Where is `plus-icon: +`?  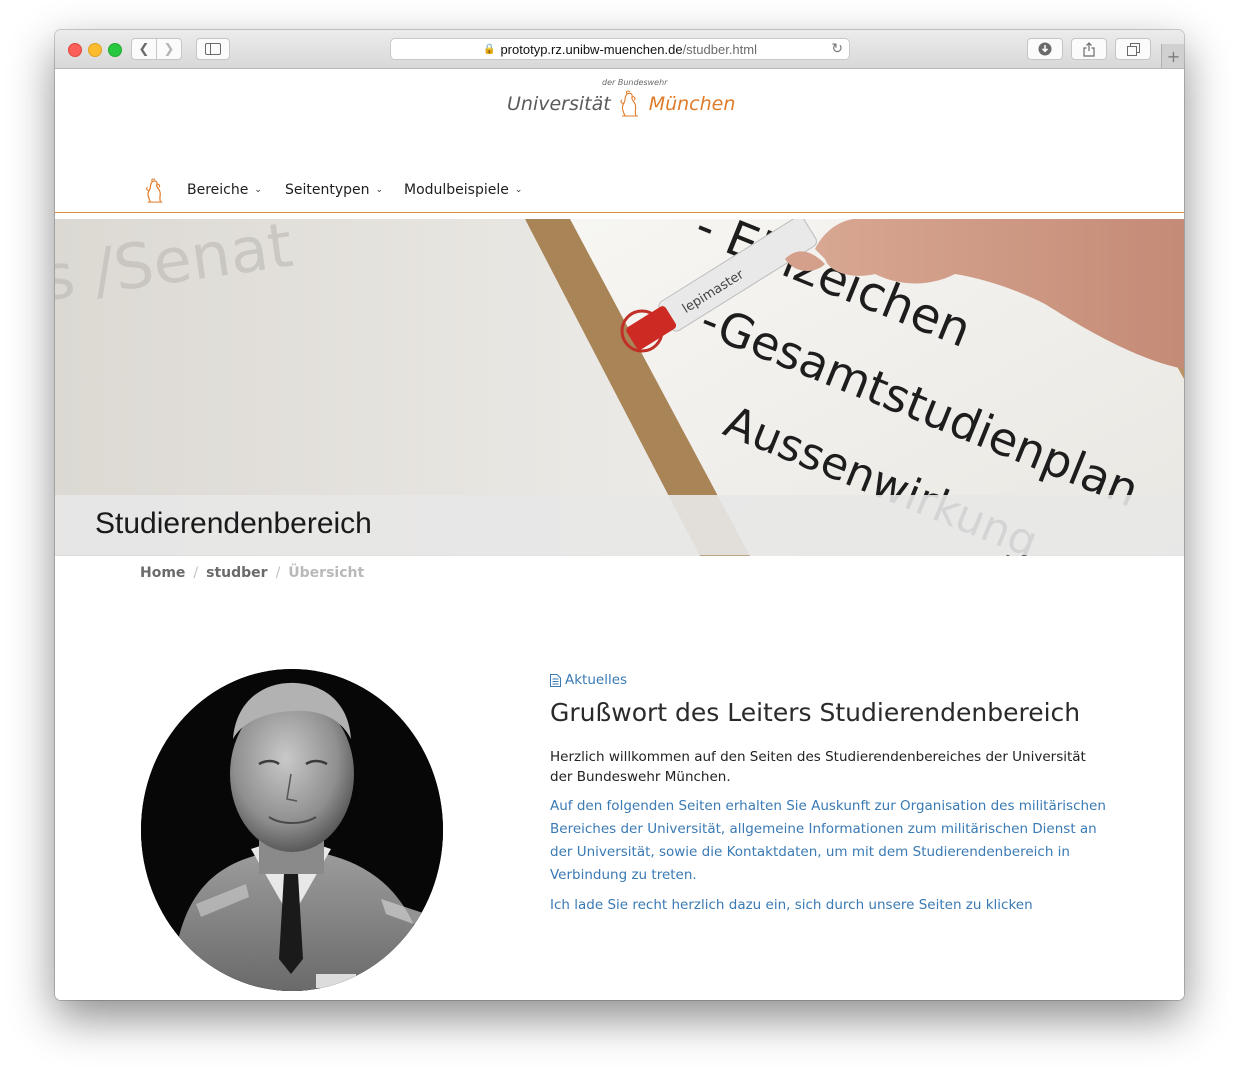
plus-icon: + is located at coordinates (1173, 56).